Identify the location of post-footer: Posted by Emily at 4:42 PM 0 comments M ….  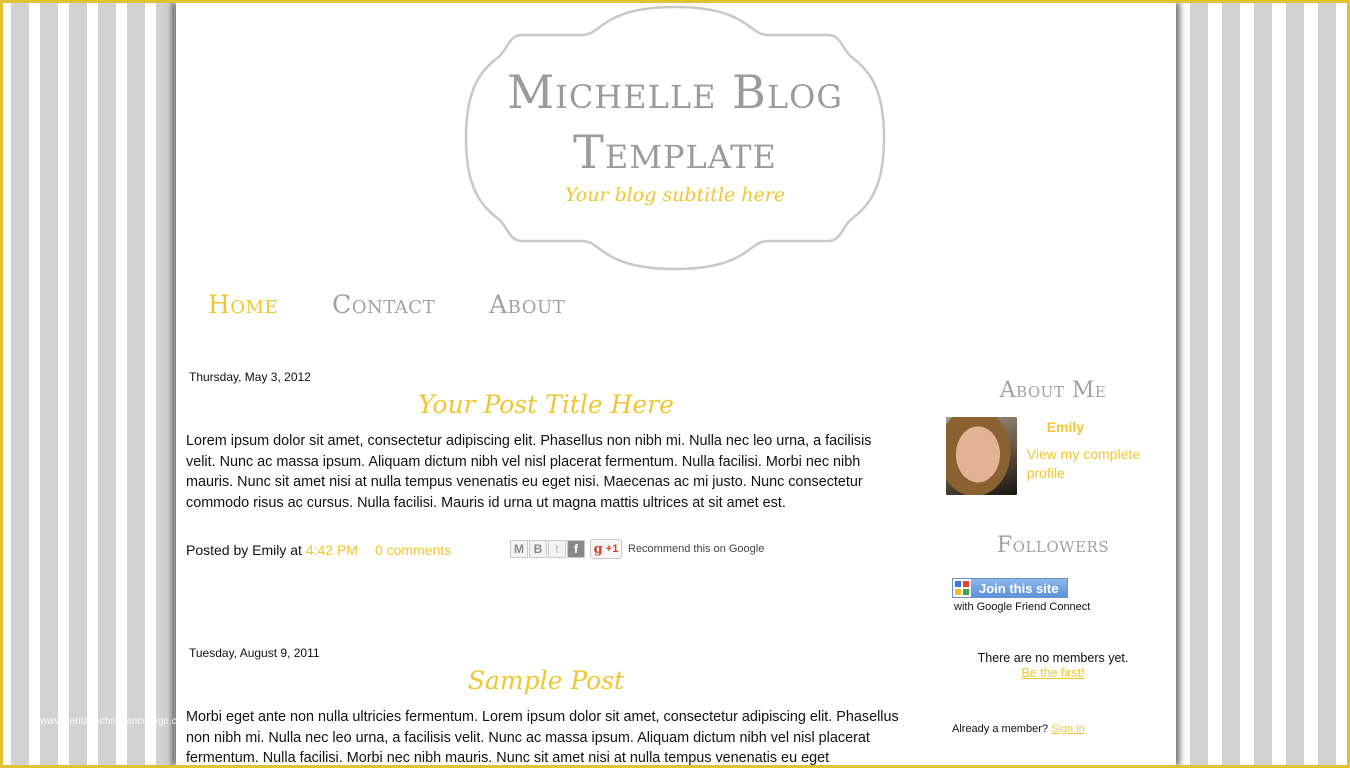
(541, 550).